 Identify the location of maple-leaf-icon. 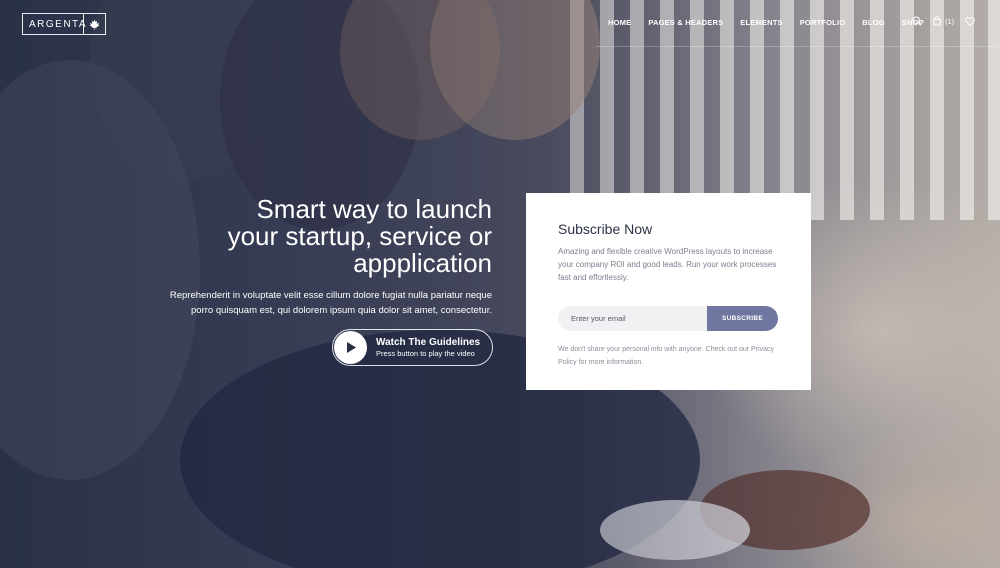
(94, 24).